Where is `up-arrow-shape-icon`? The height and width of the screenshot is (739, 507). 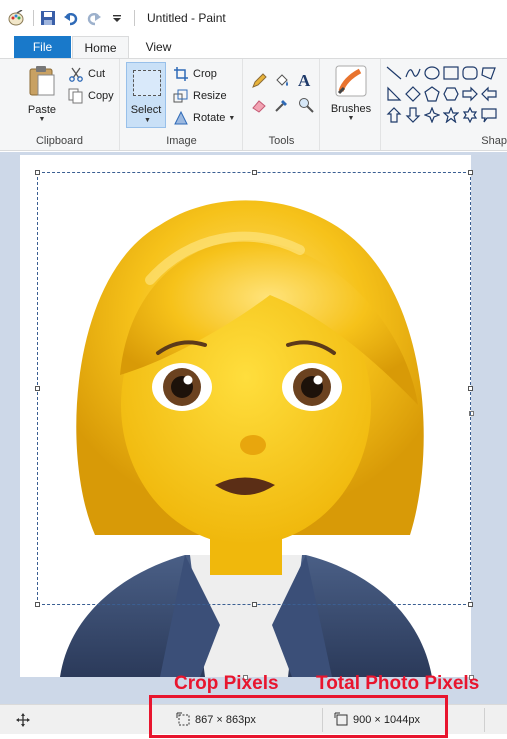 up-arrow-shape-icon is located at coordinates (394, 115).